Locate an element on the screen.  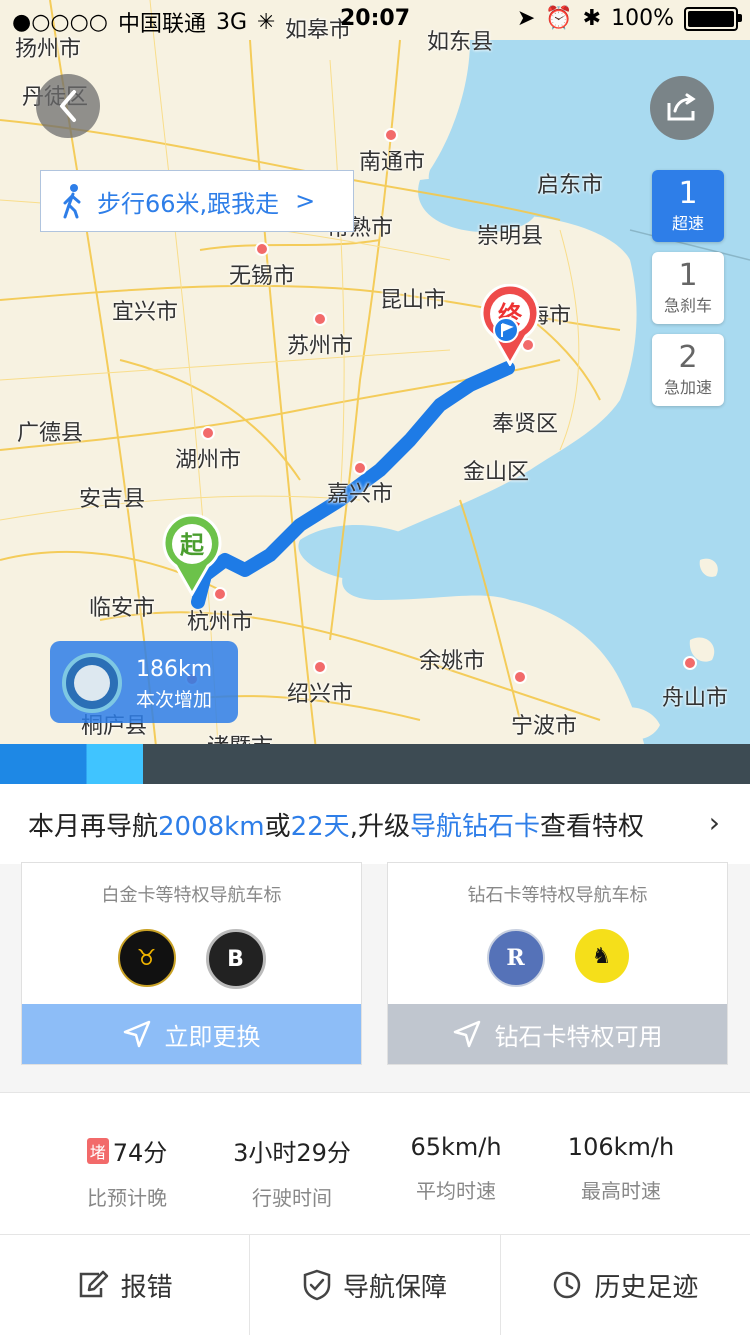
status-bar: ●○○○○ 中国联通 3G ✳ 20:07 ➤ ⏰ ✱ 100% is located at coordinates (375, 20).